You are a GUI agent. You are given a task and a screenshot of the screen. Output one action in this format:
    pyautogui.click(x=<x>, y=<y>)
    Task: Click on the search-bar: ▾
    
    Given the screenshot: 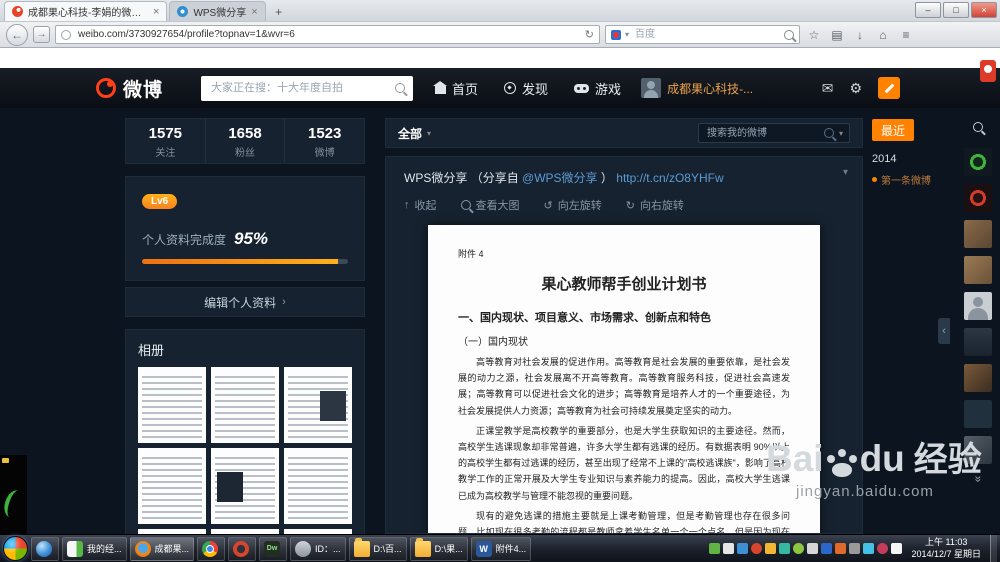 What is the action you would take?
    pyautogui.click(x=702, y=34)
    